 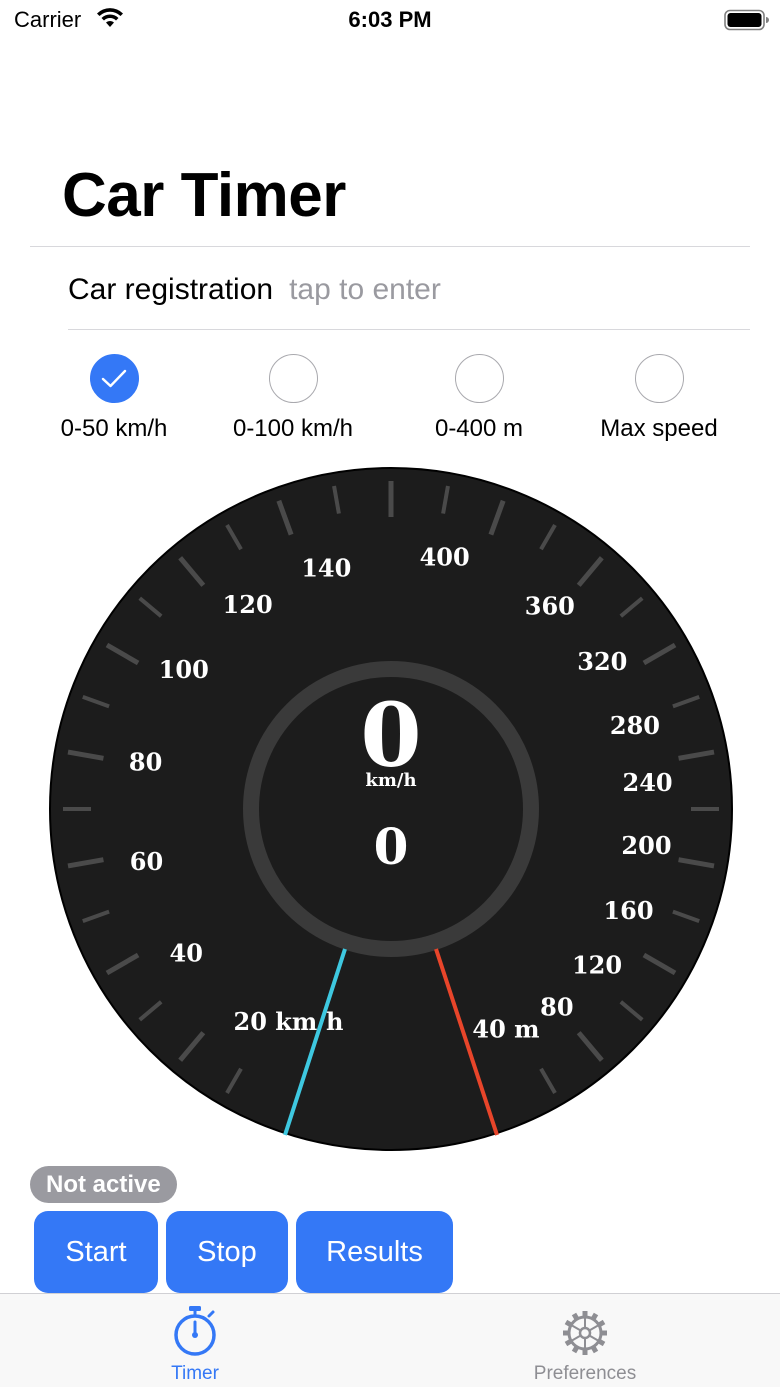 I want to click on distance-scale-label: 360, so click(x=550, y=606).